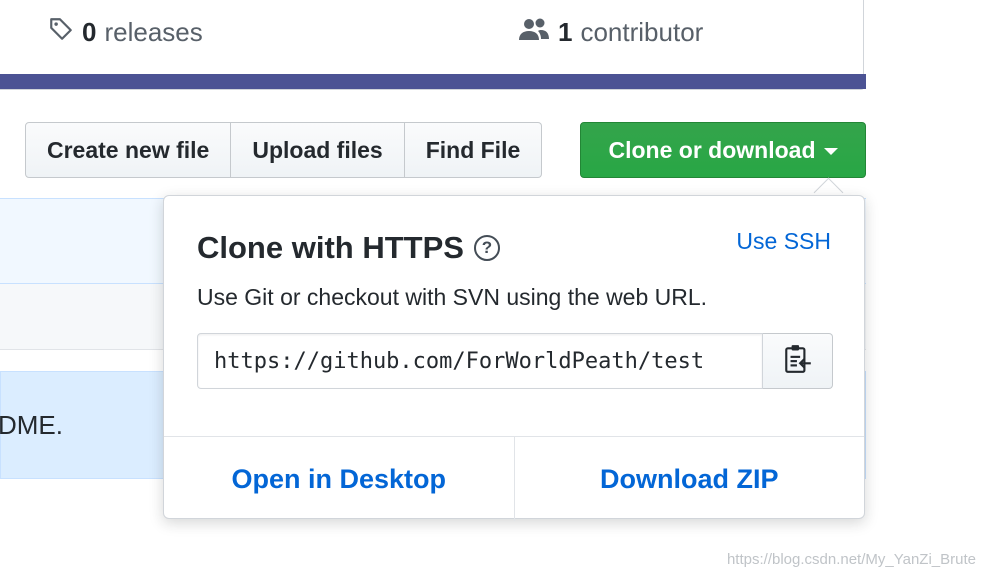 This screenshot has width=986, height=576. Describe the element at coordinates (830, 151) in the screenshot. I see `caret-down-icon` at that location.